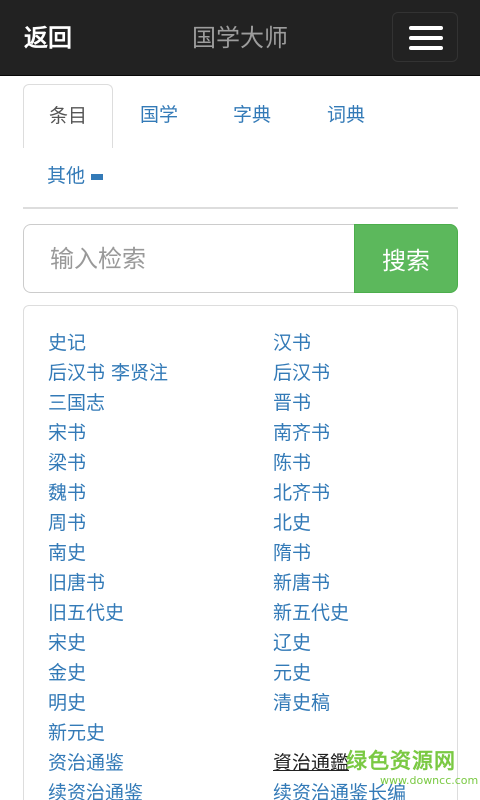 The image size is (480, 800). I want to click on back-button: 返回, so click(48, 38).